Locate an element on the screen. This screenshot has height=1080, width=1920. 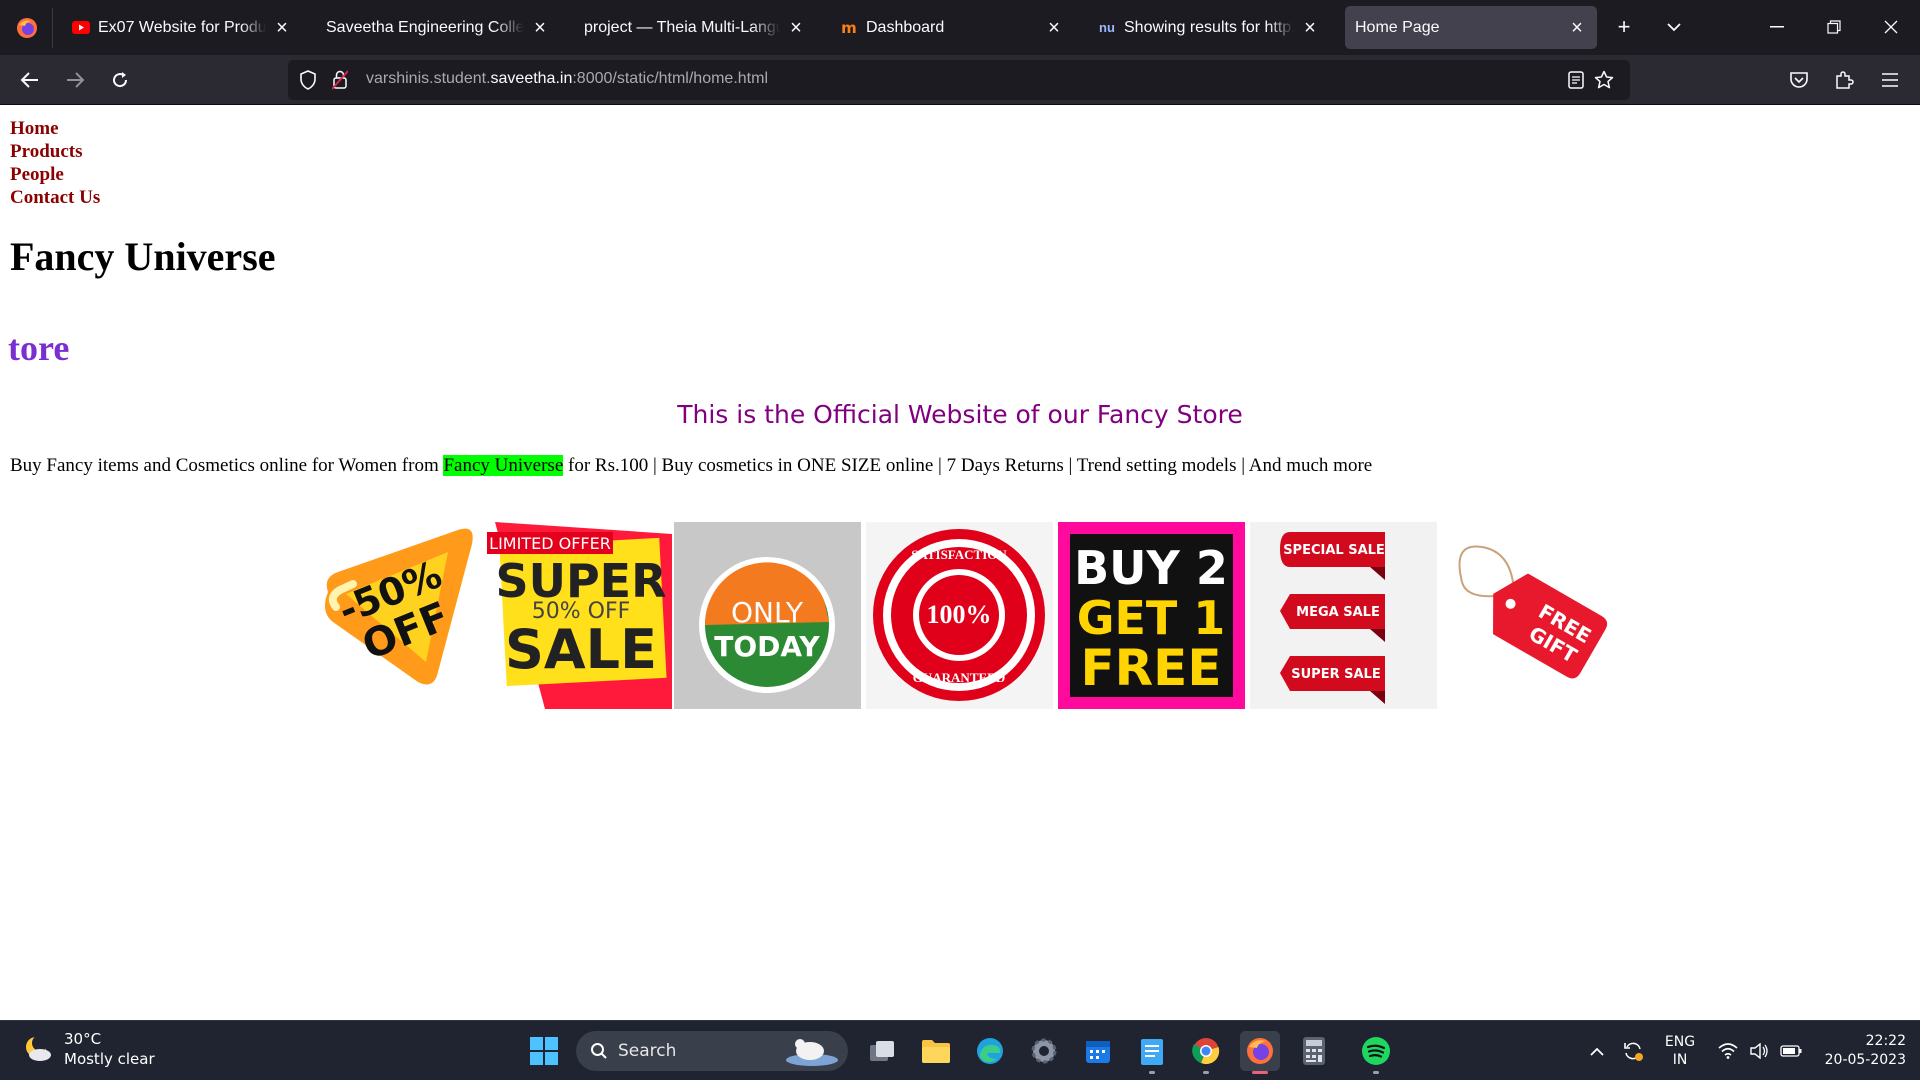
search-highlight-icon is located at coordinates (812, 1052).